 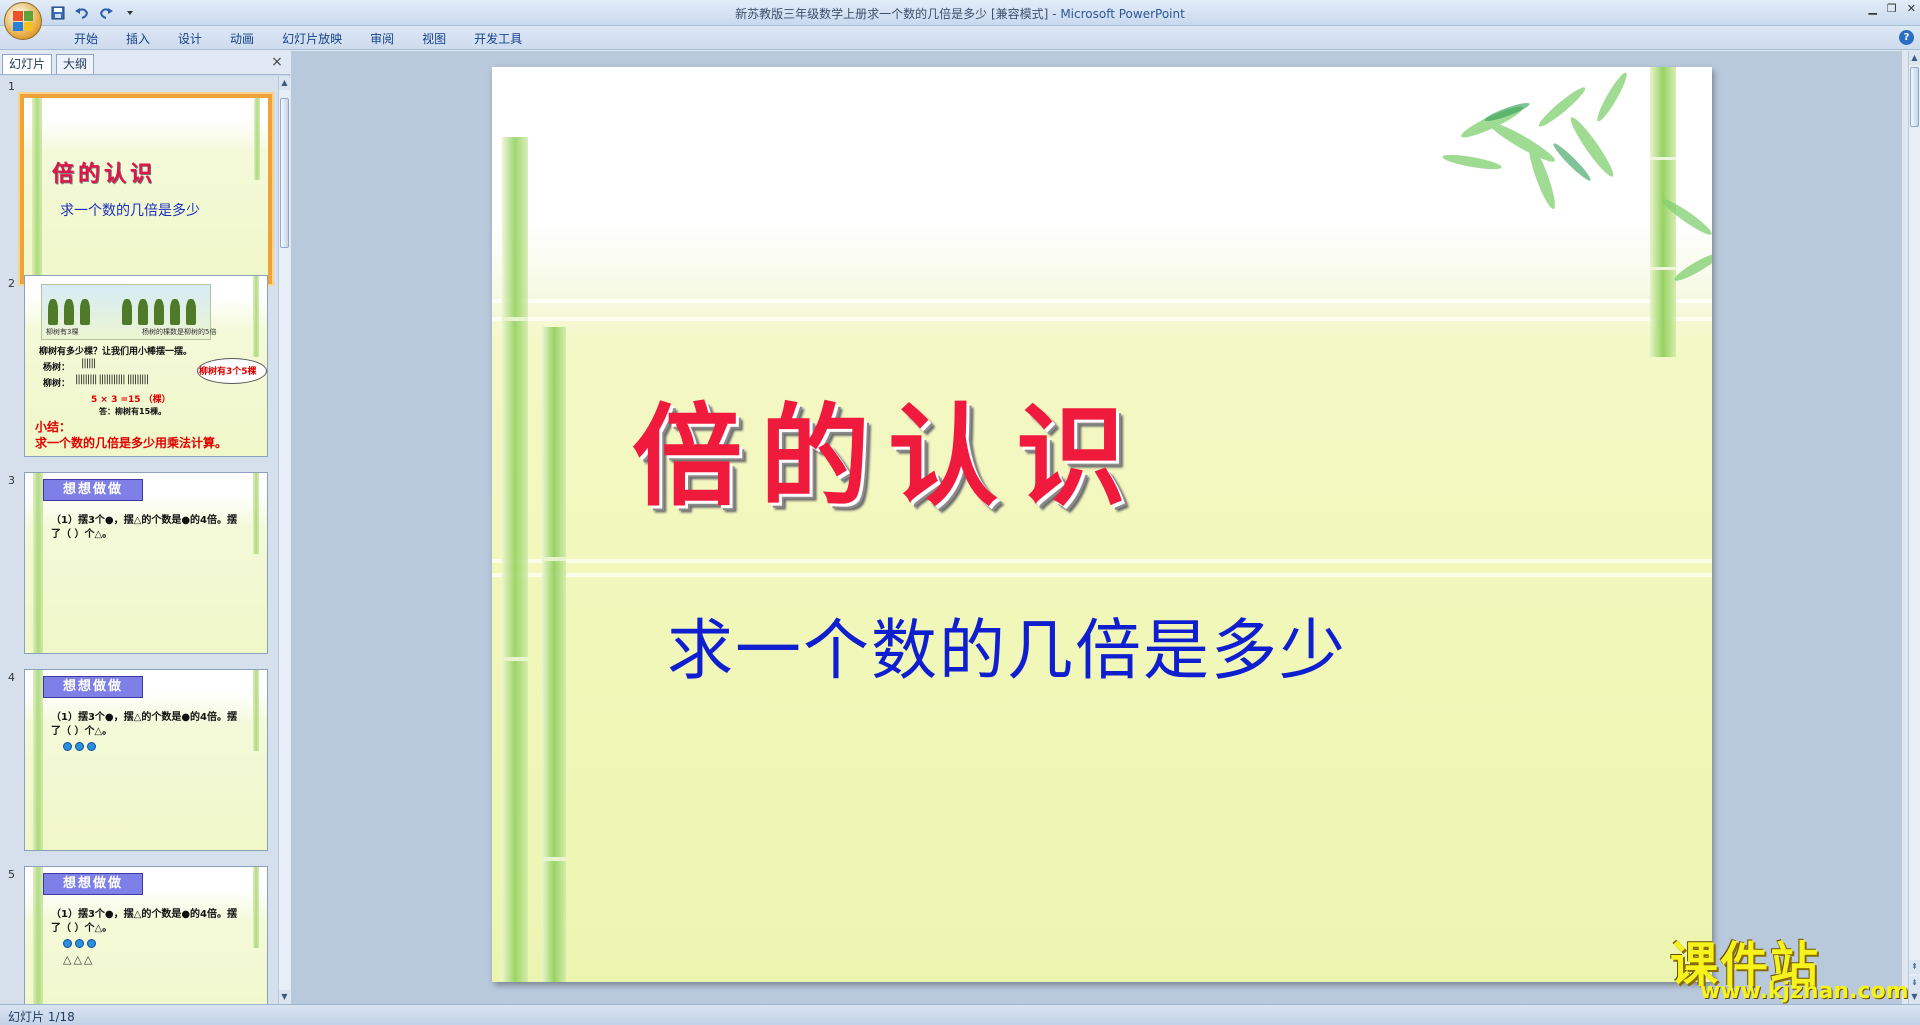 What do you see at coordinates (130, 211) in the screenshot?
I see `thumbnail-subtitle: 求一个数的几倍是多少` at bounding box center [130, 211].